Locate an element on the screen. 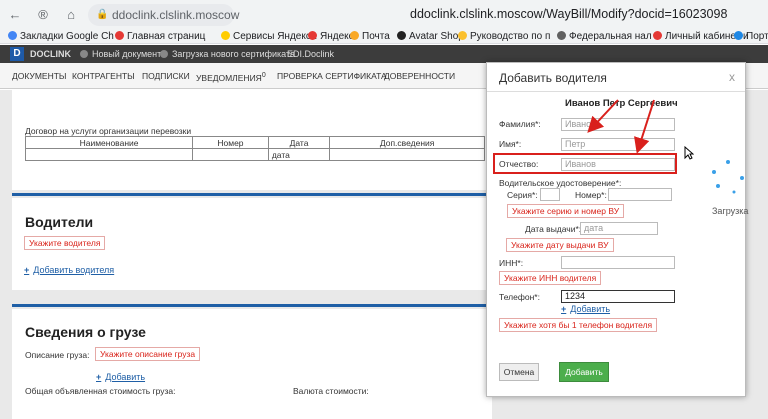 The width and height of the screenshot is (768, 419). issue-date-error: Укажите дату выдачи ВУ is located at coordinates (560, 245).